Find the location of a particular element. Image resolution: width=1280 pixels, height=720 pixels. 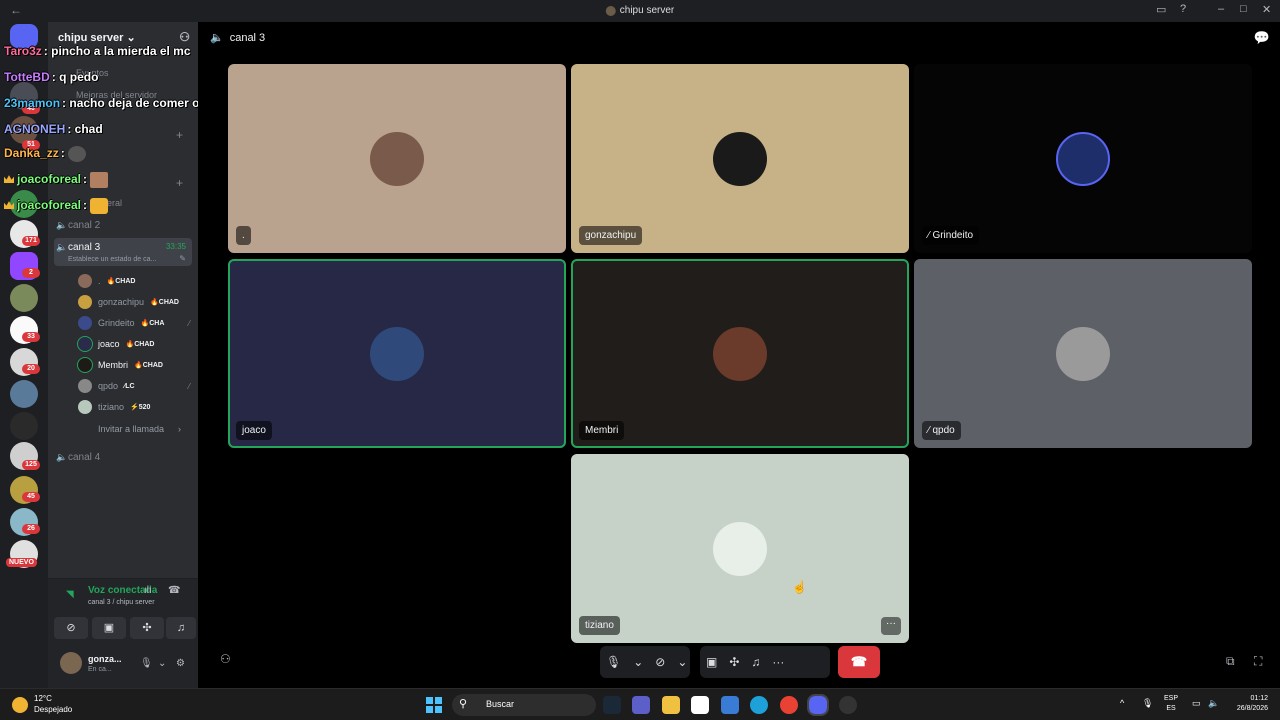

voice-member: qpdo ⁄LC ⁄ is located at coordinates (137, 386).